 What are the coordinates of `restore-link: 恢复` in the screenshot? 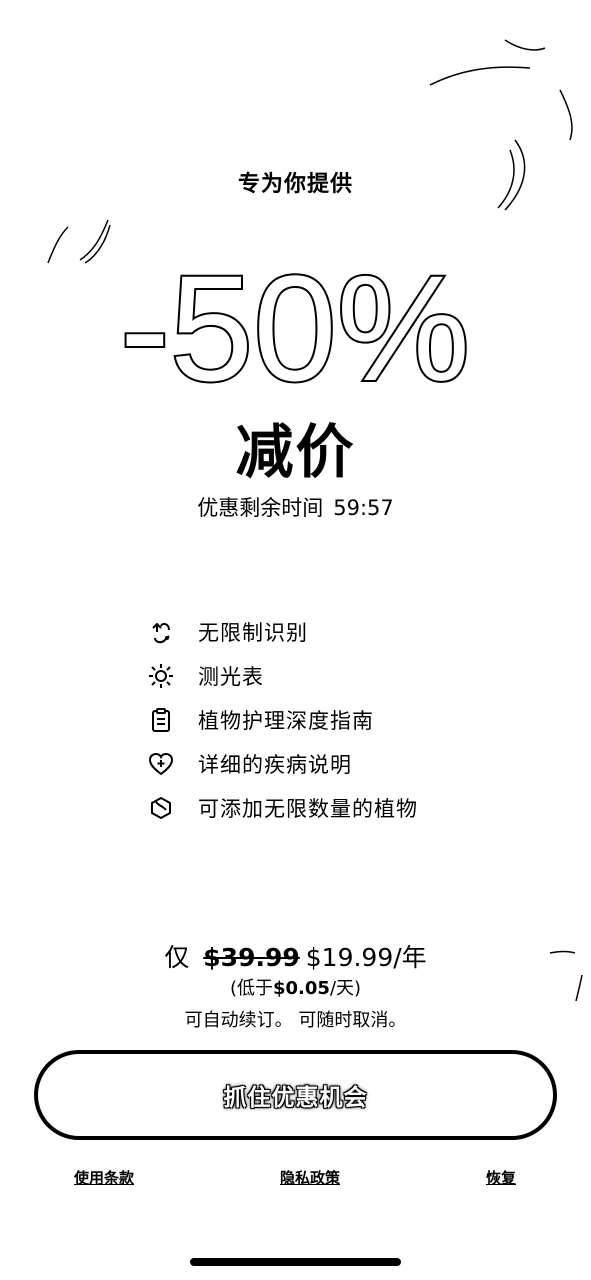 It's located at (501, 1177).